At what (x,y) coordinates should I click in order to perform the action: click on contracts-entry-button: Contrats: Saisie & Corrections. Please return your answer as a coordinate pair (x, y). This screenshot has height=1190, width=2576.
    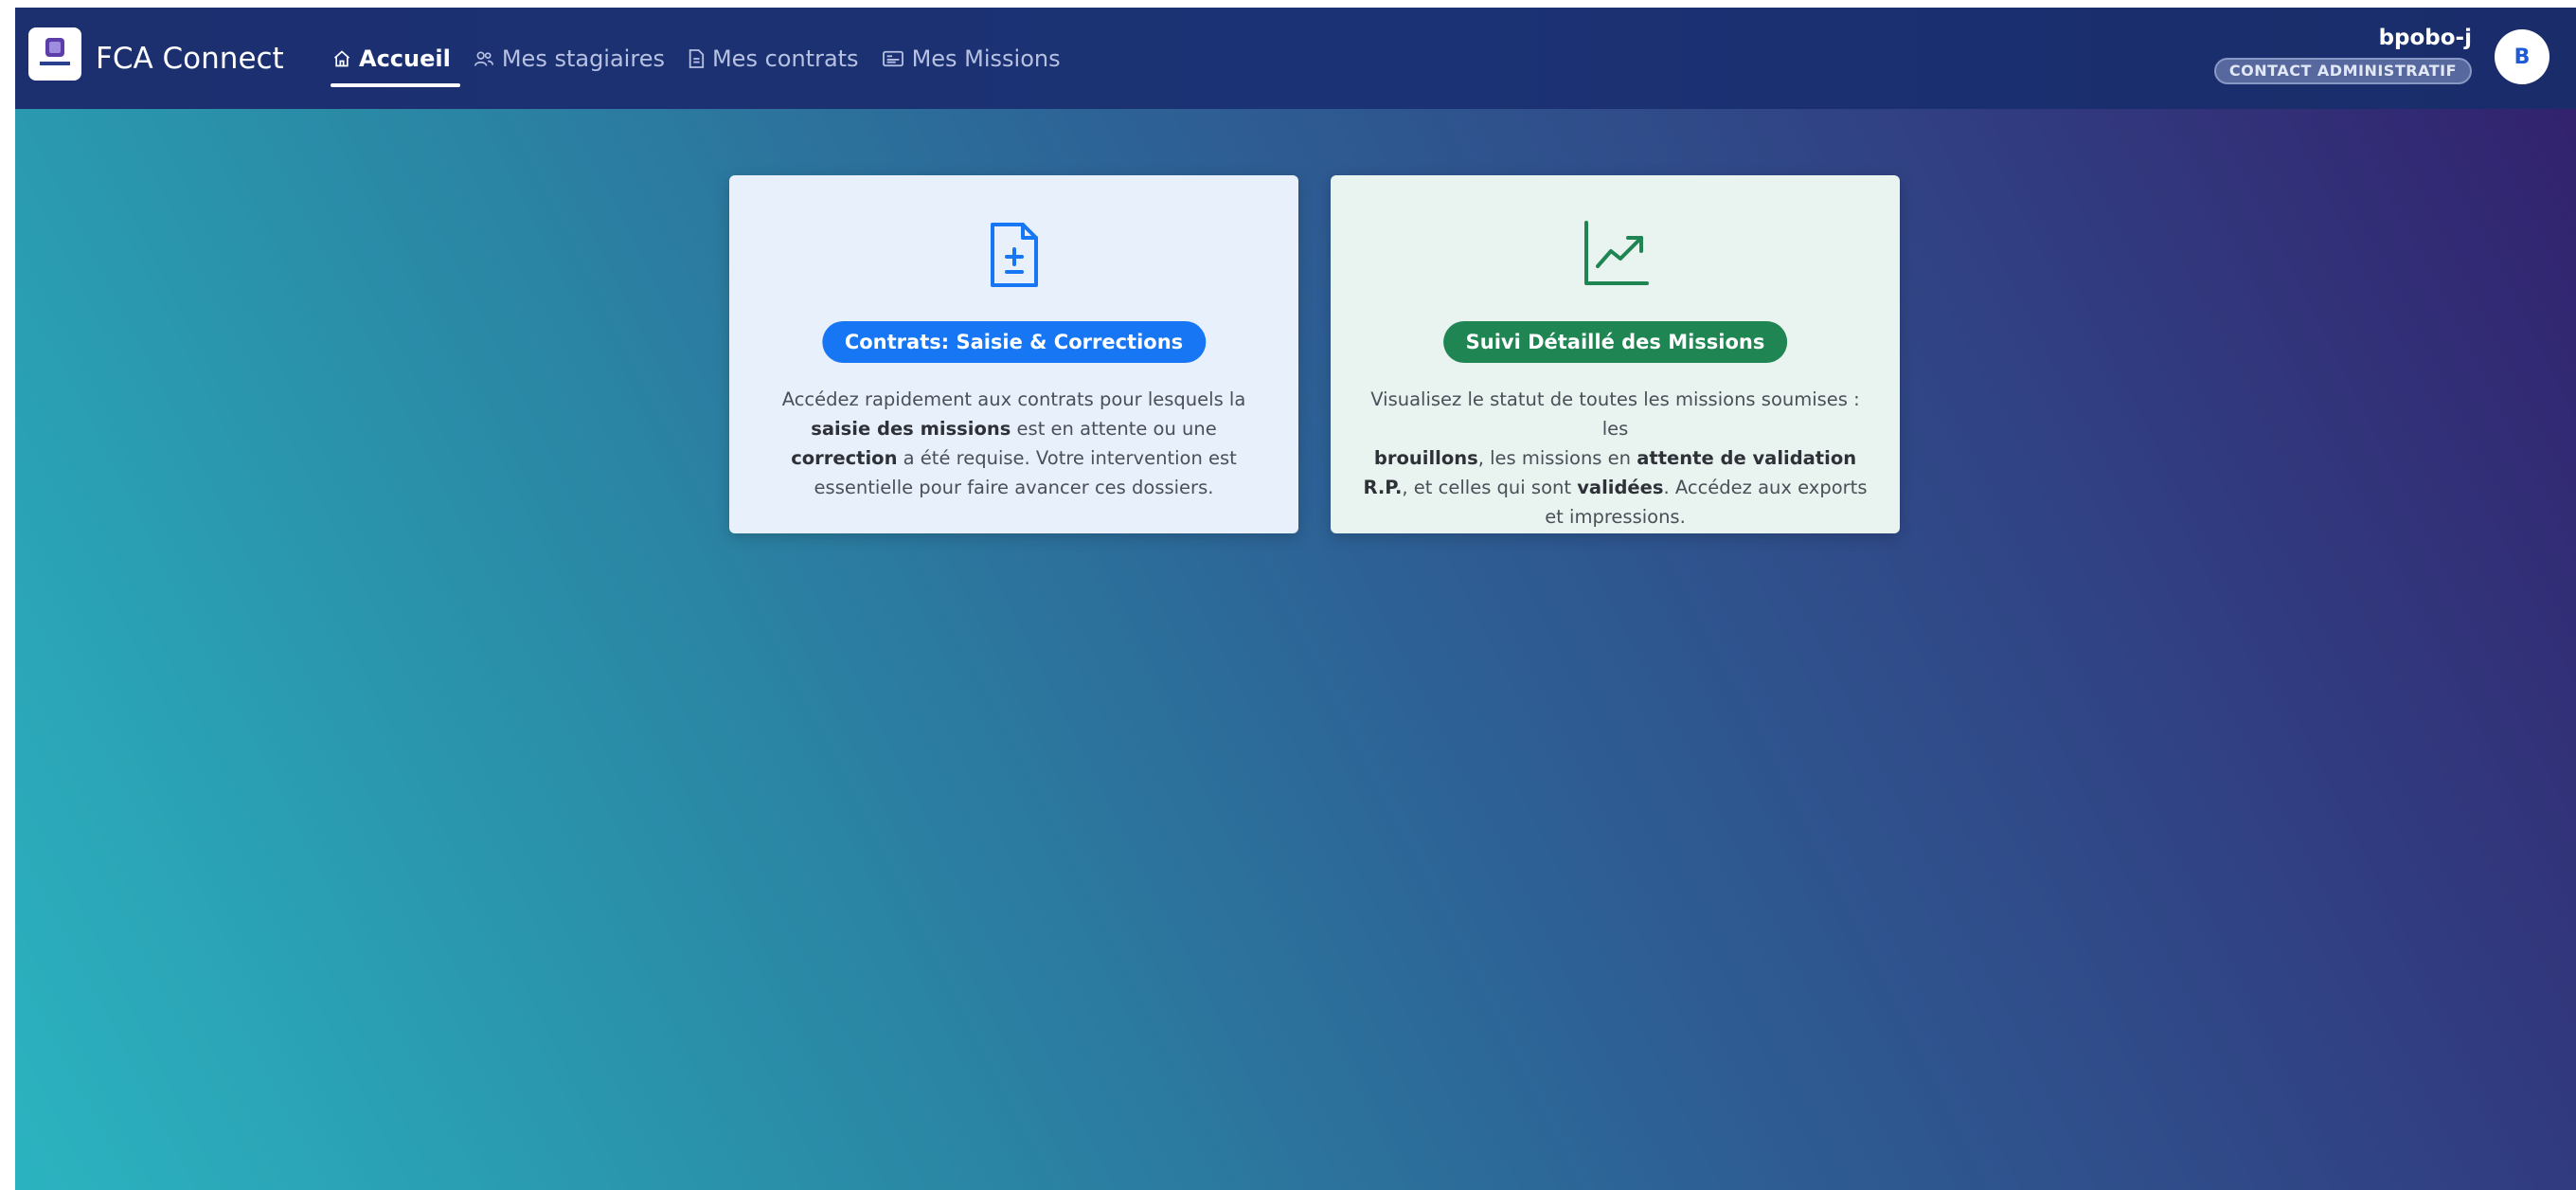
    Looking at the image, I should click on (1014, 342).